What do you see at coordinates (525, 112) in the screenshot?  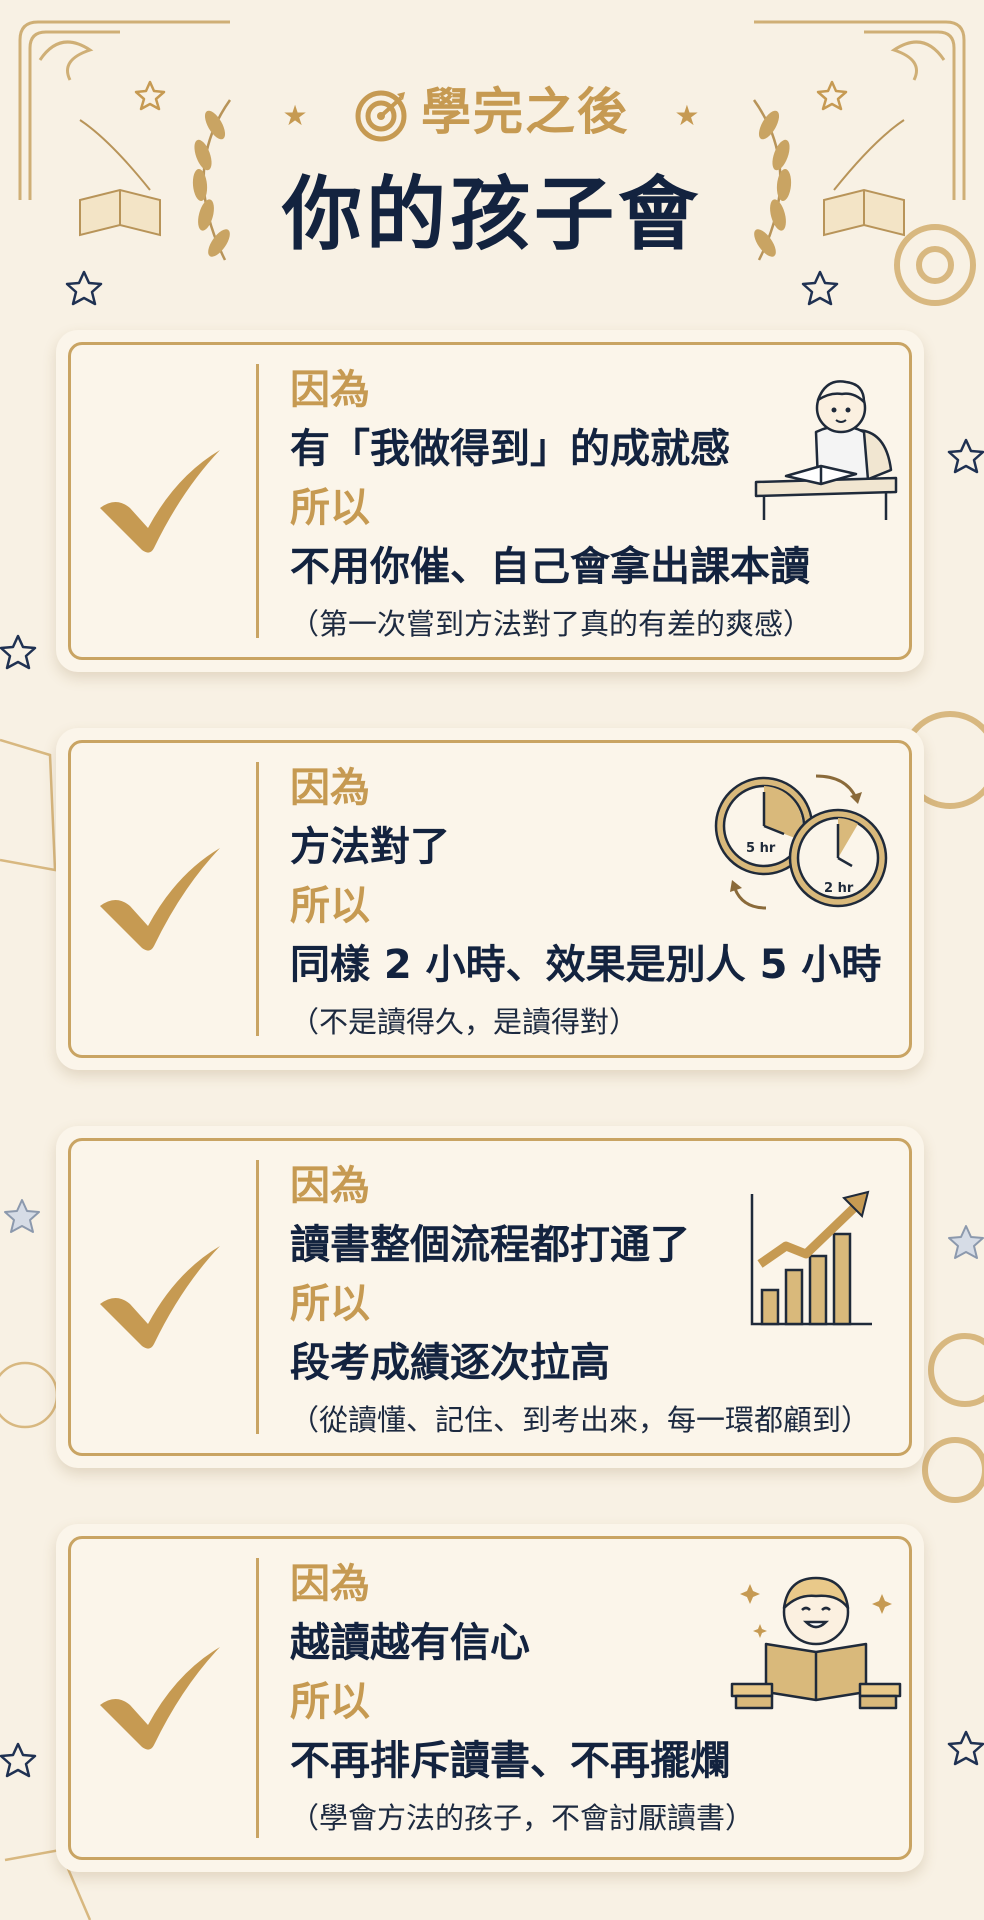 I see `eyebrow-text: 學完之後` at bounding box center [525, 112].